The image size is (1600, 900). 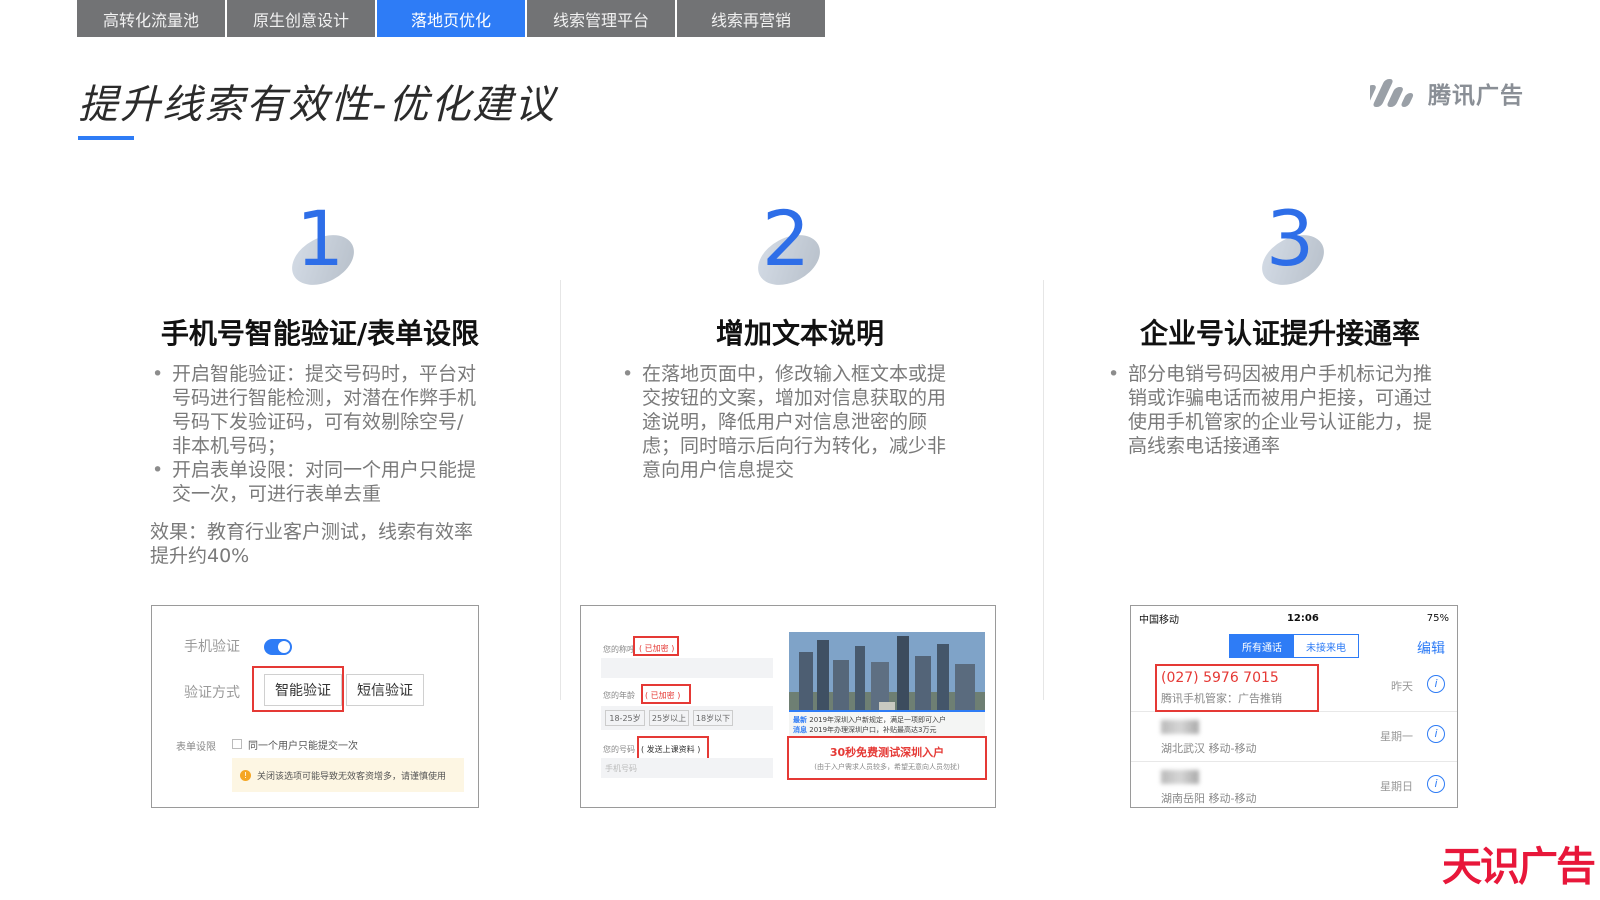 What do you see at coordinates (671, 749) in the screenshot?
I see `send-materials-tag: ( 发送上课资料 )` at bounding box center [671, 749].